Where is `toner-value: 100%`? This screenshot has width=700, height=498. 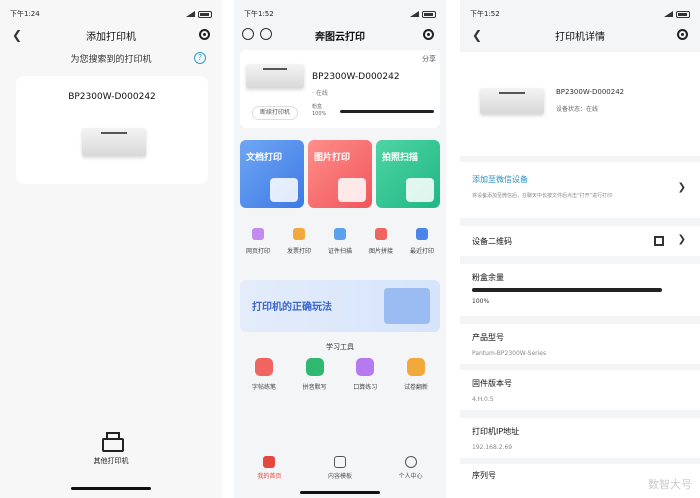 toner-value: 100% is located at coordinates (481, 301).